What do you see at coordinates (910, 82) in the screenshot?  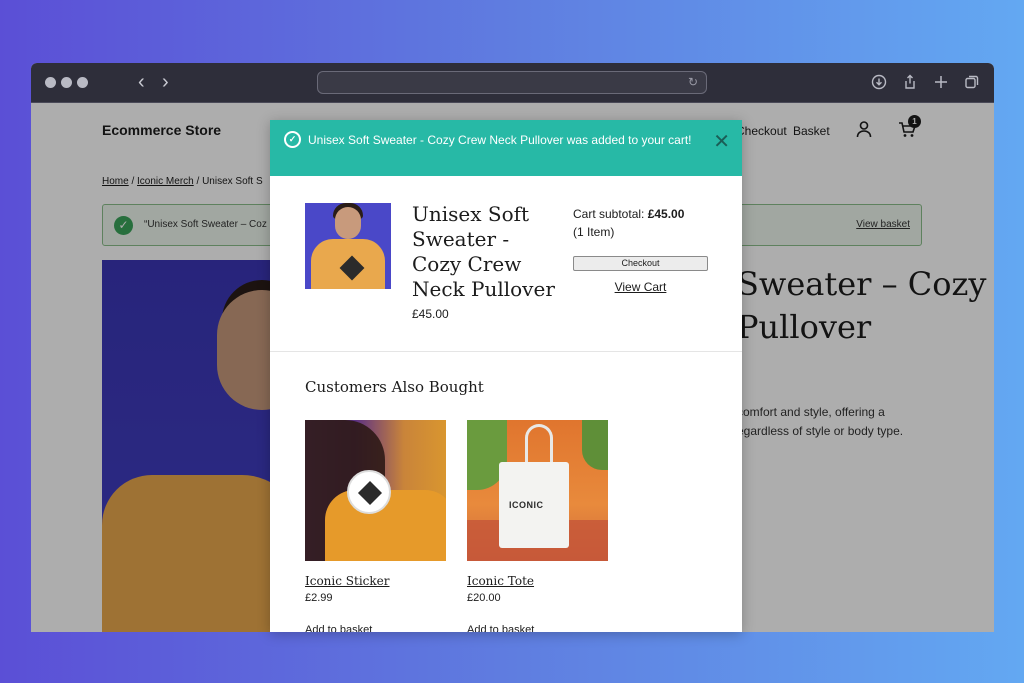 I see `share-icon` at bounding box center [910, 82].